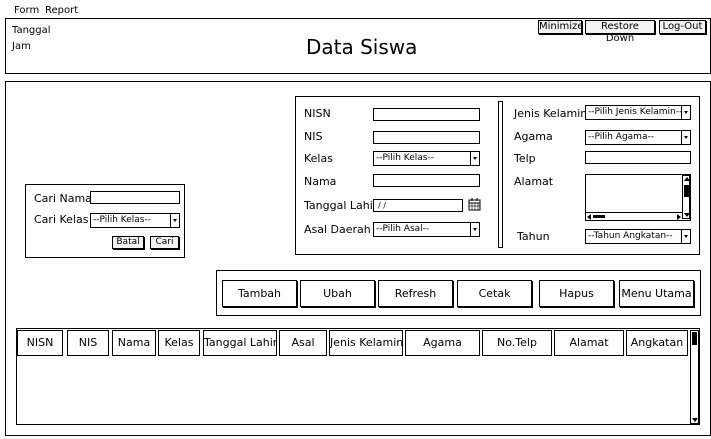  What do you see at coordinates (525, 158) in the screenshot?
I see `telp-label: Telp` at bounding box center [525, 158].